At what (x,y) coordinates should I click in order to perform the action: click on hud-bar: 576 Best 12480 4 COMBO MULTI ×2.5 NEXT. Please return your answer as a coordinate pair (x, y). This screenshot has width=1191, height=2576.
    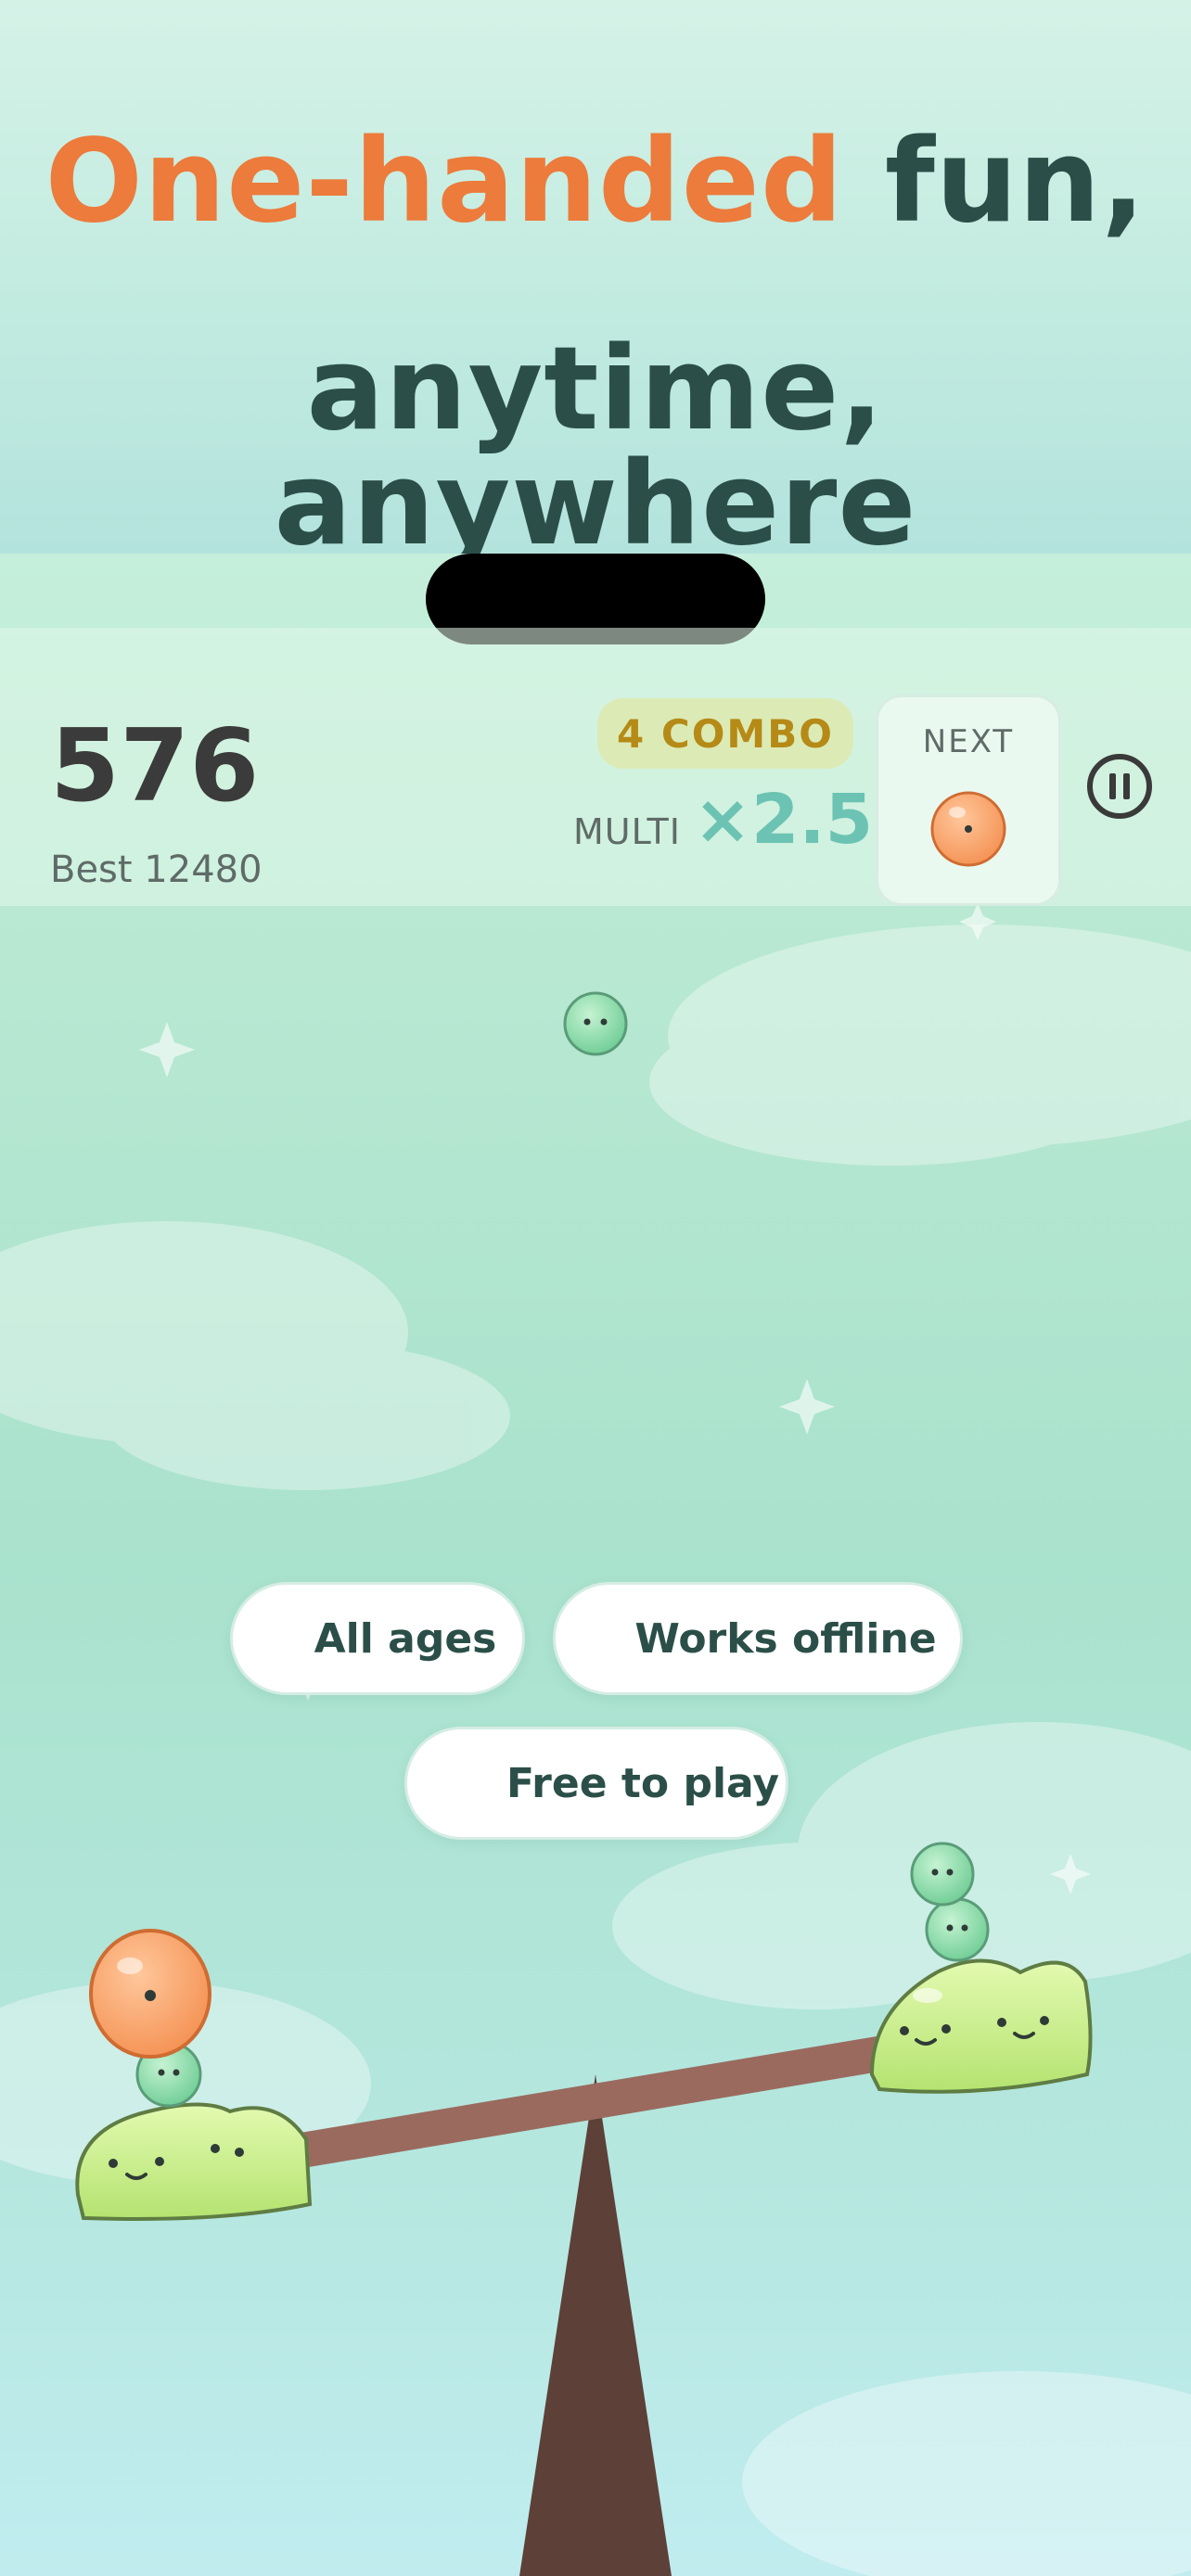
    Looking at the image, I should click on (595, 767).